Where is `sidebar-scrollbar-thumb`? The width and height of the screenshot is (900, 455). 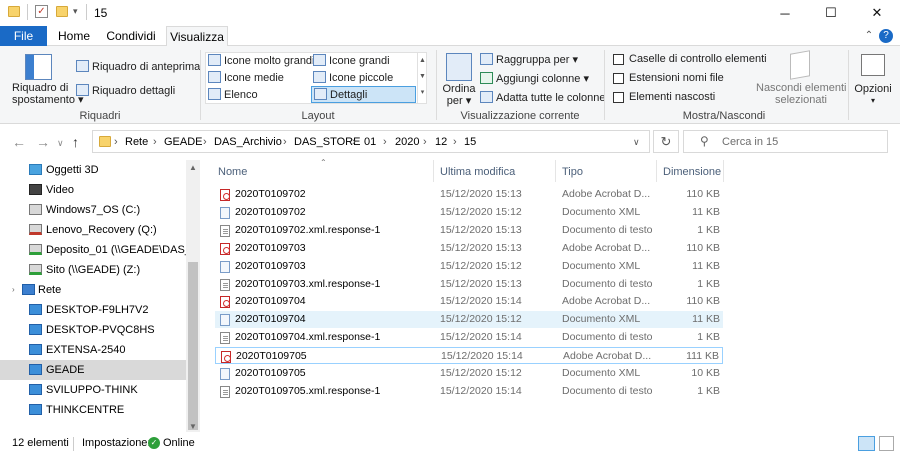
sidebar-scrollbar-thumb is located at coordinates (193, 346).